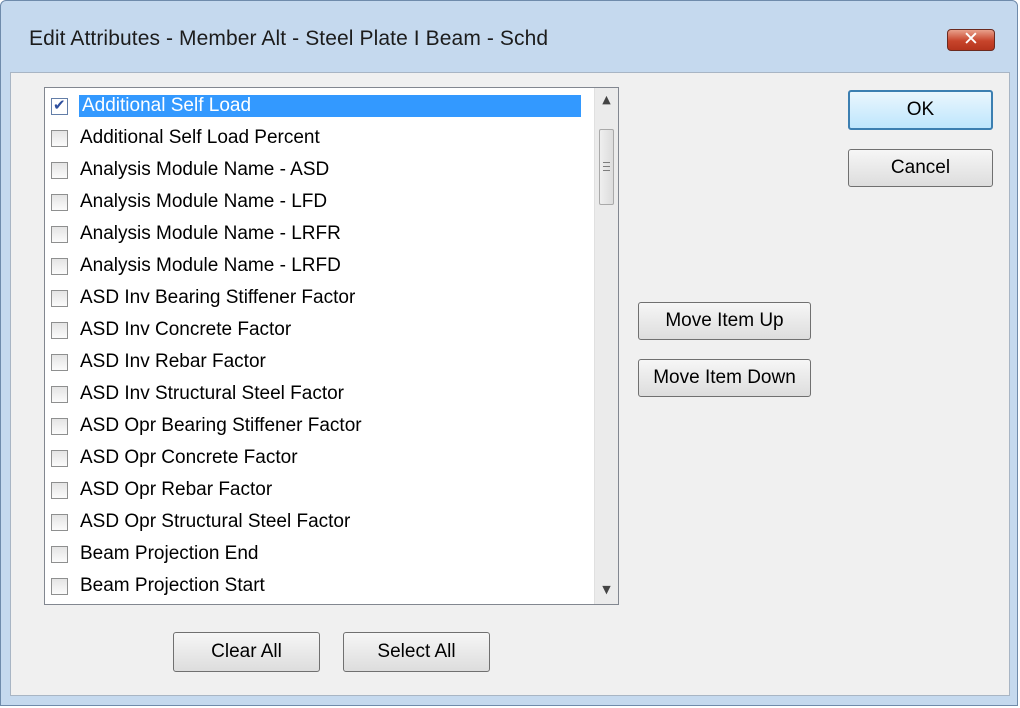  I want to click on clear-all-button: Clear All, so click(246, 652).